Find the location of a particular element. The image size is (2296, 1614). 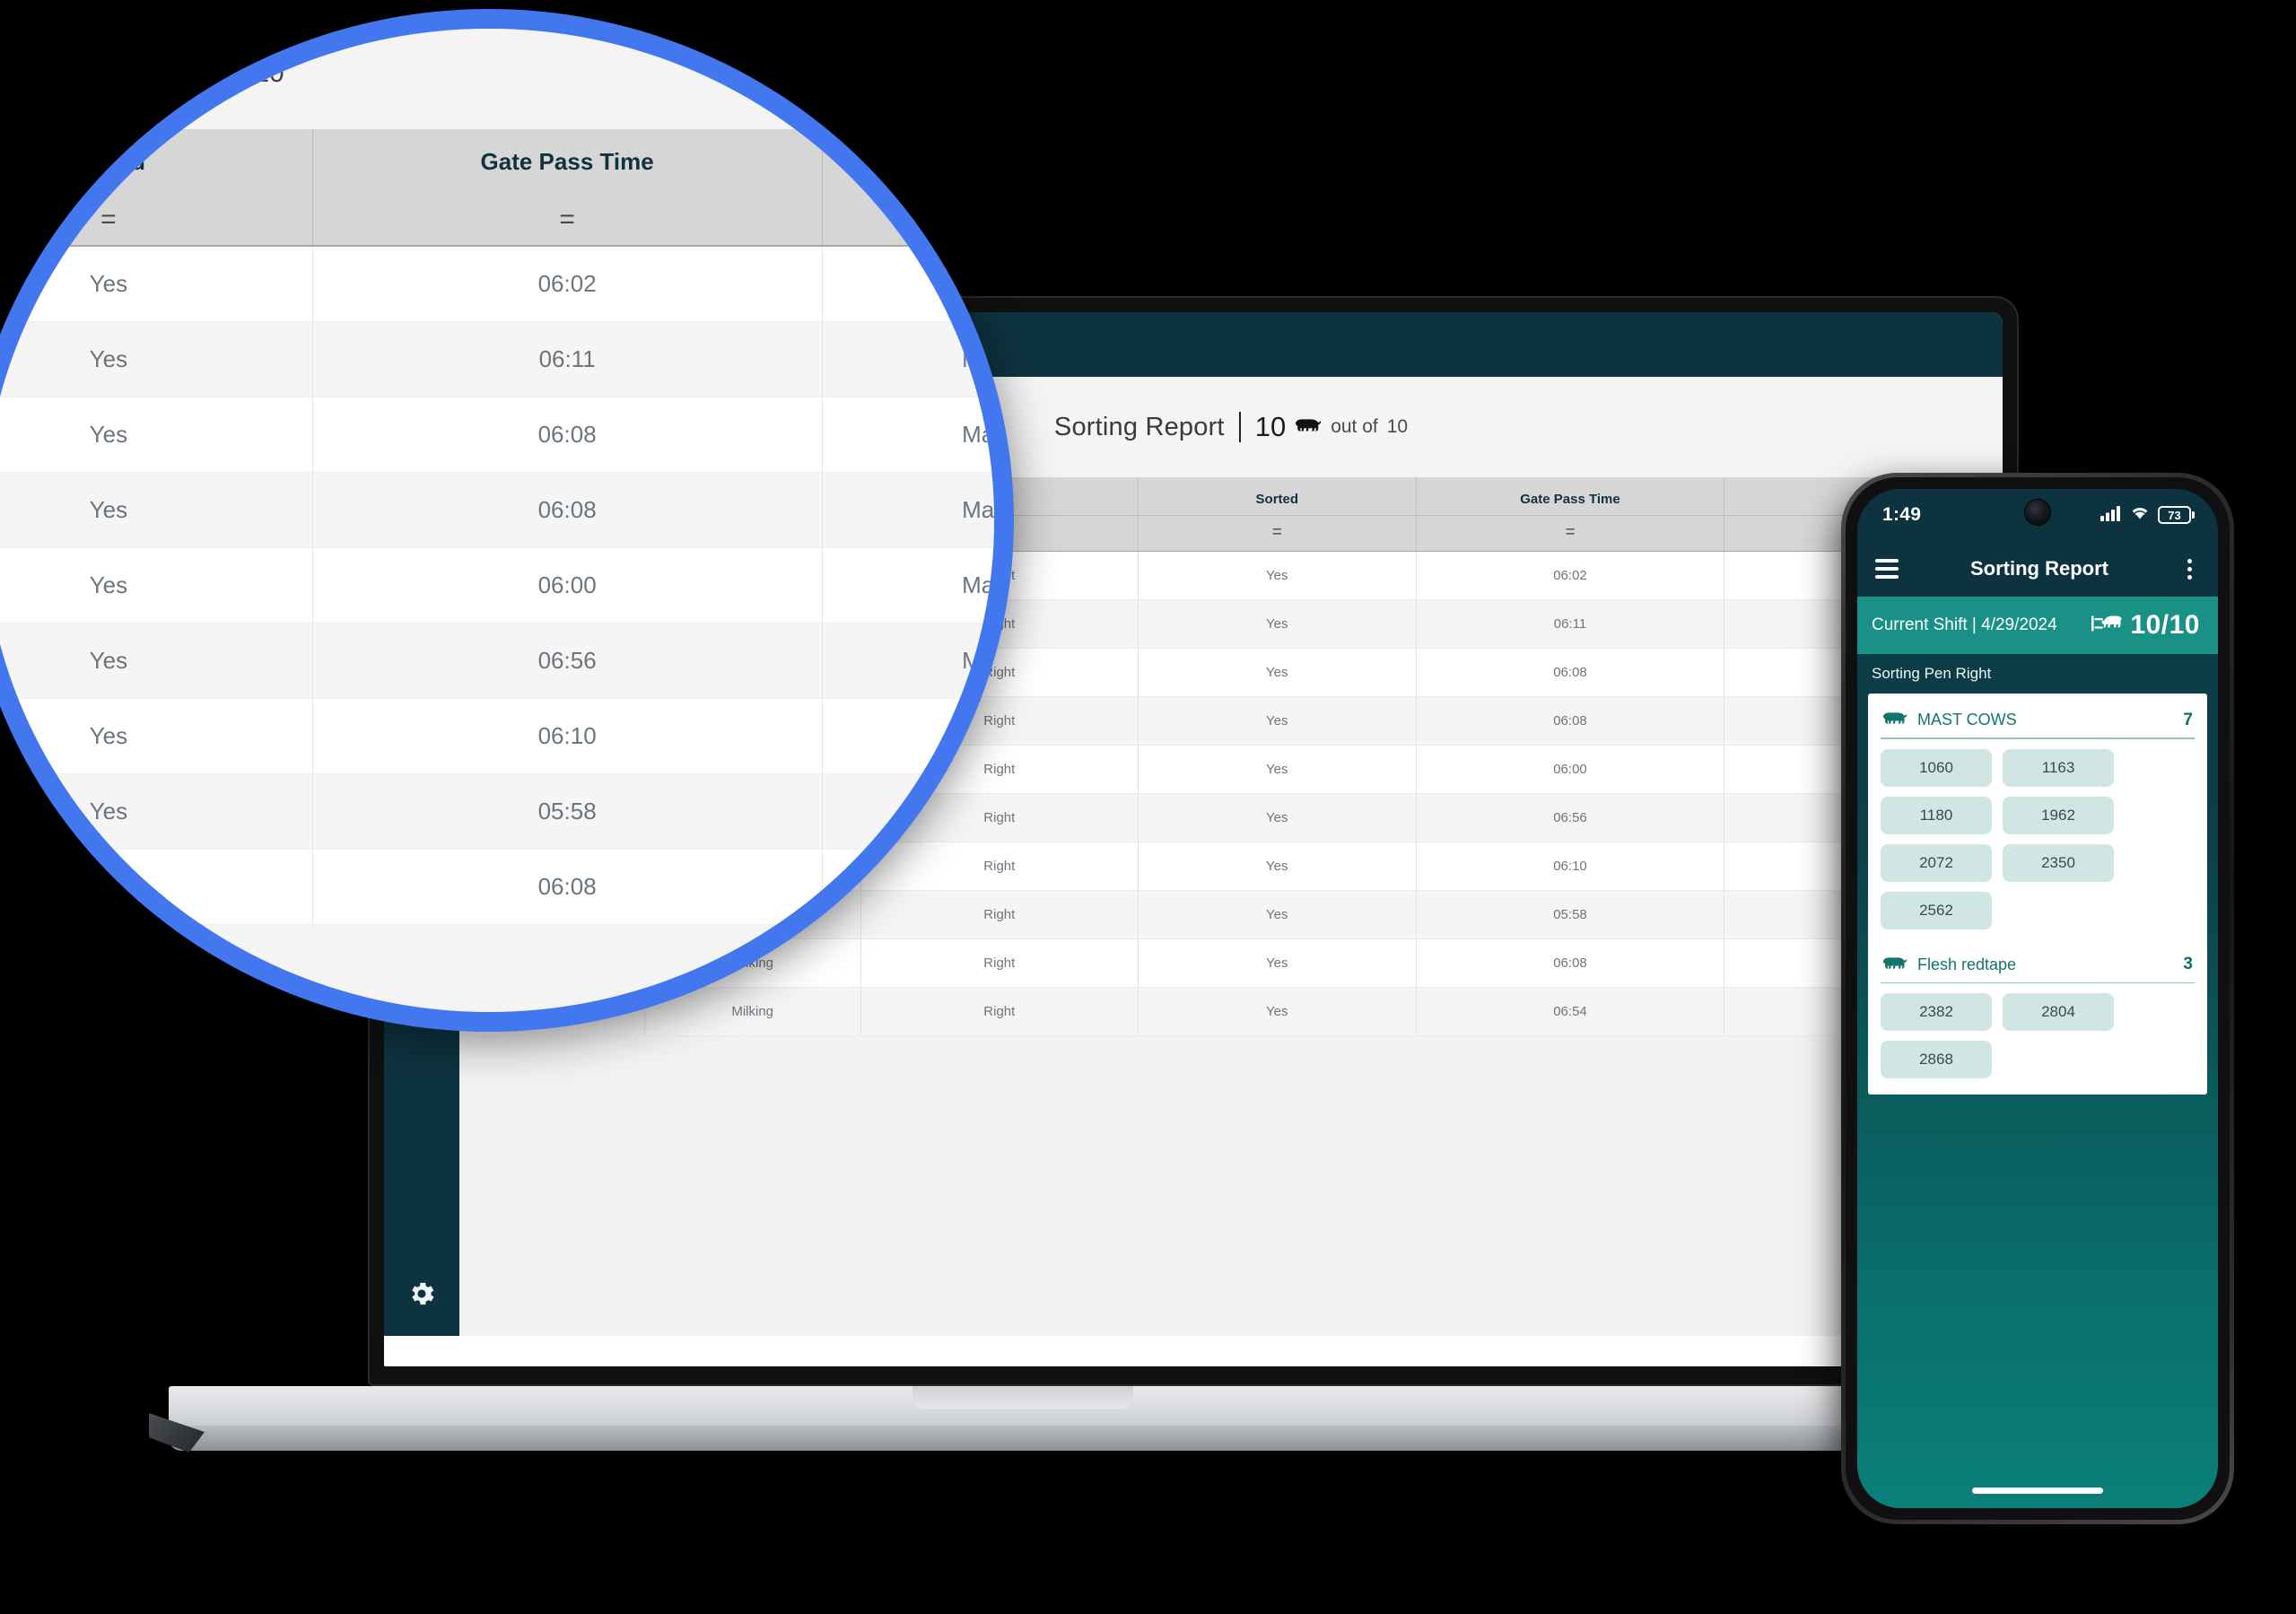

status-indicators: 73 is located at coordinates (2147, 515).